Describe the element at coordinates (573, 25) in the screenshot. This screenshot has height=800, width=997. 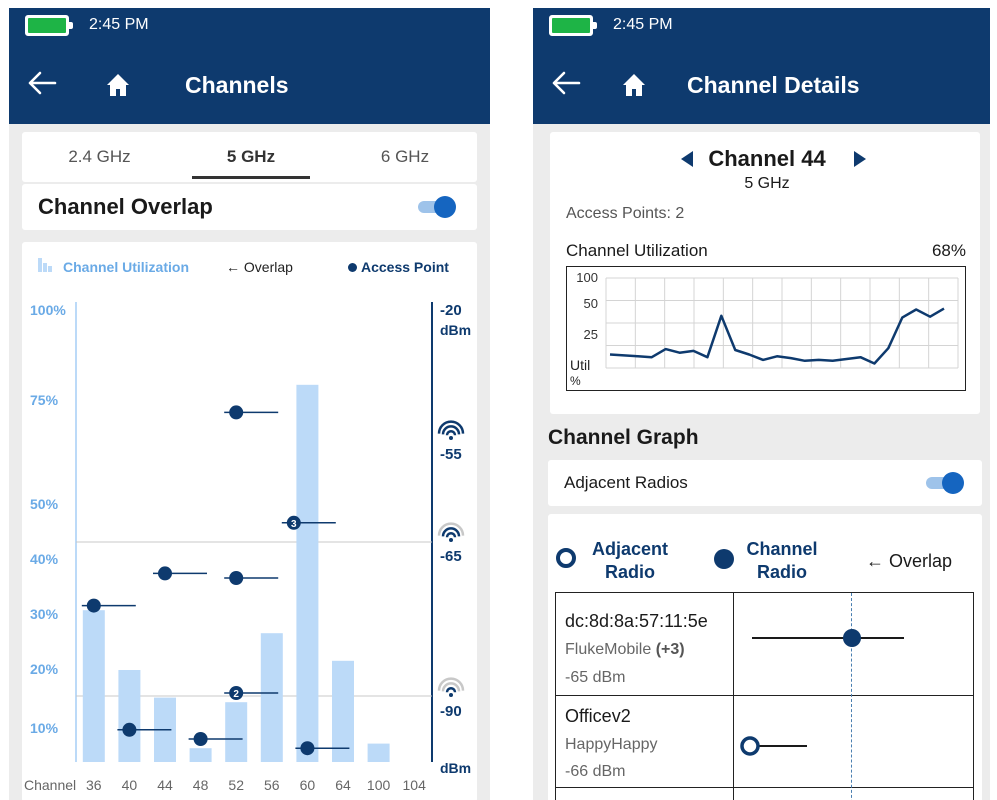
I see `battery-icon` at that location.